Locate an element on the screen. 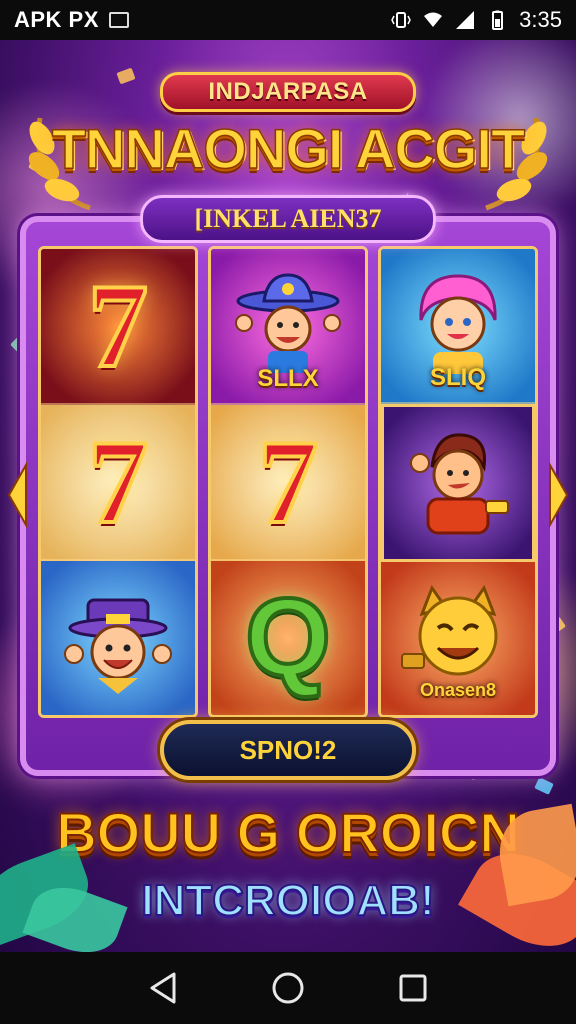  status-bar: APK PX 3:35 is located at coordinates (288, 20).